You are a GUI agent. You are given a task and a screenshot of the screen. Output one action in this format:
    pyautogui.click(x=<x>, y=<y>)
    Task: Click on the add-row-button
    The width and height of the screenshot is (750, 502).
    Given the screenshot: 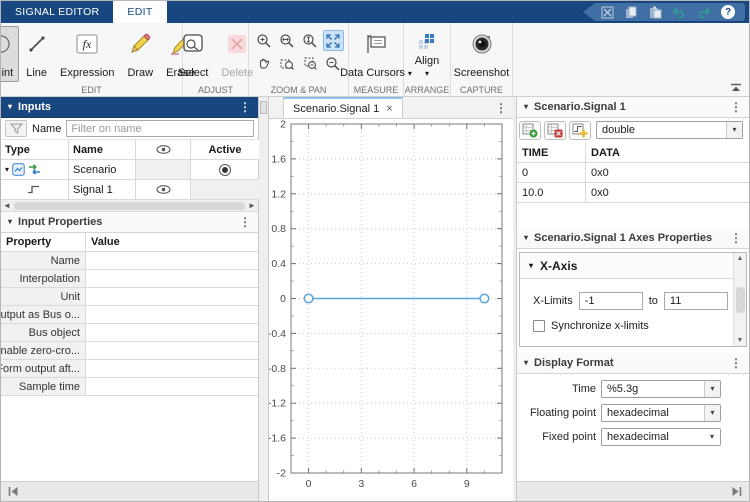 What is the action you would take?
    pyautogui.click(x=530, y=130)
    